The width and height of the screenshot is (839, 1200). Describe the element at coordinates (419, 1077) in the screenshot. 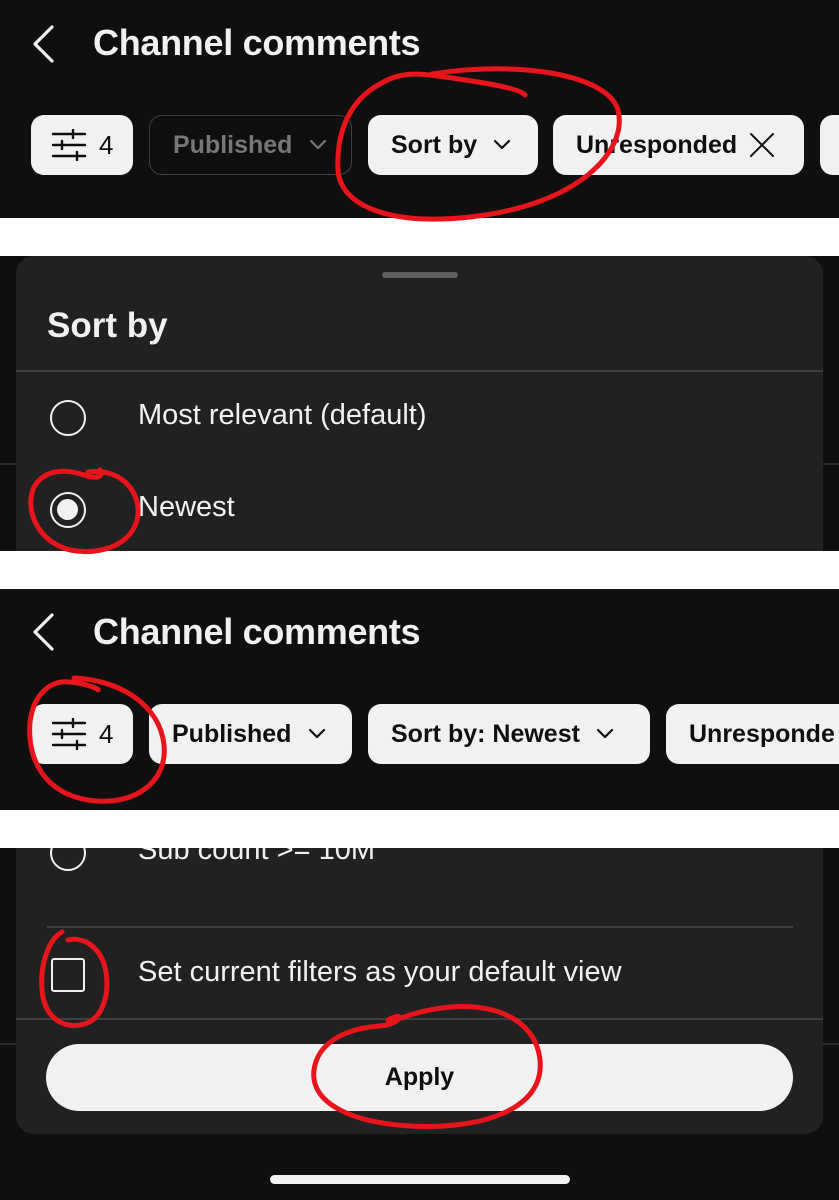

I see `apply-button: Apply` at that location.